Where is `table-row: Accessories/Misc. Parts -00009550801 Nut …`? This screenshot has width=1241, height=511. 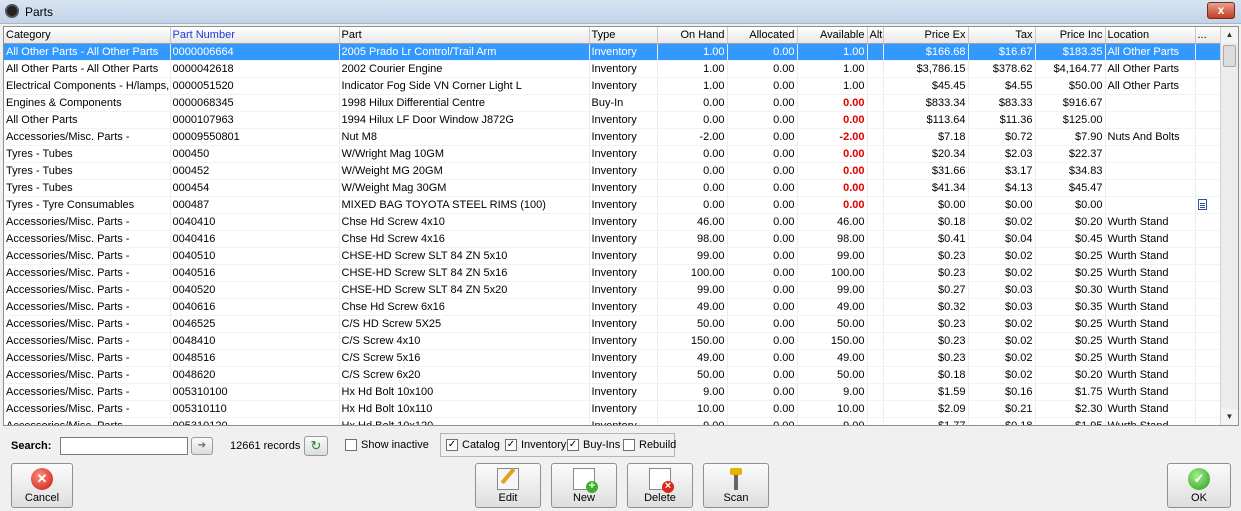
table-row: Accessories/Misc. Parts -00009550801 Nut … is located at coordinates (612, 137).